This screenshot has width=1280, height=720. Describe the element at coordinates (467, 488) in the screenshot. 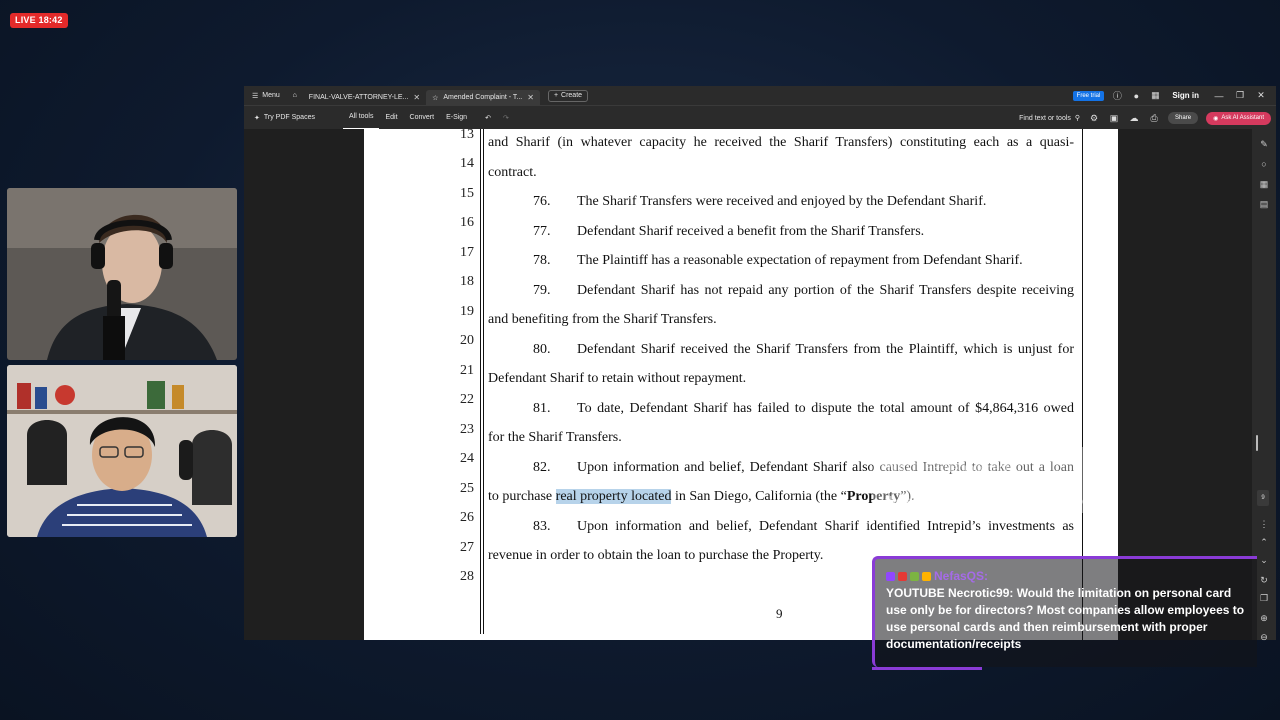

I see `line-number: 25` at that location.